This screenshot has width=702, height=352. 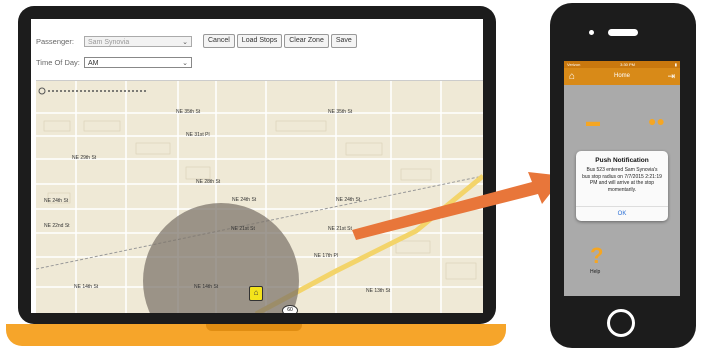 What do you see at coordinates (596, 256) in the screenshot?
I see `help-icon: ?` at bounding box center [596, 256].